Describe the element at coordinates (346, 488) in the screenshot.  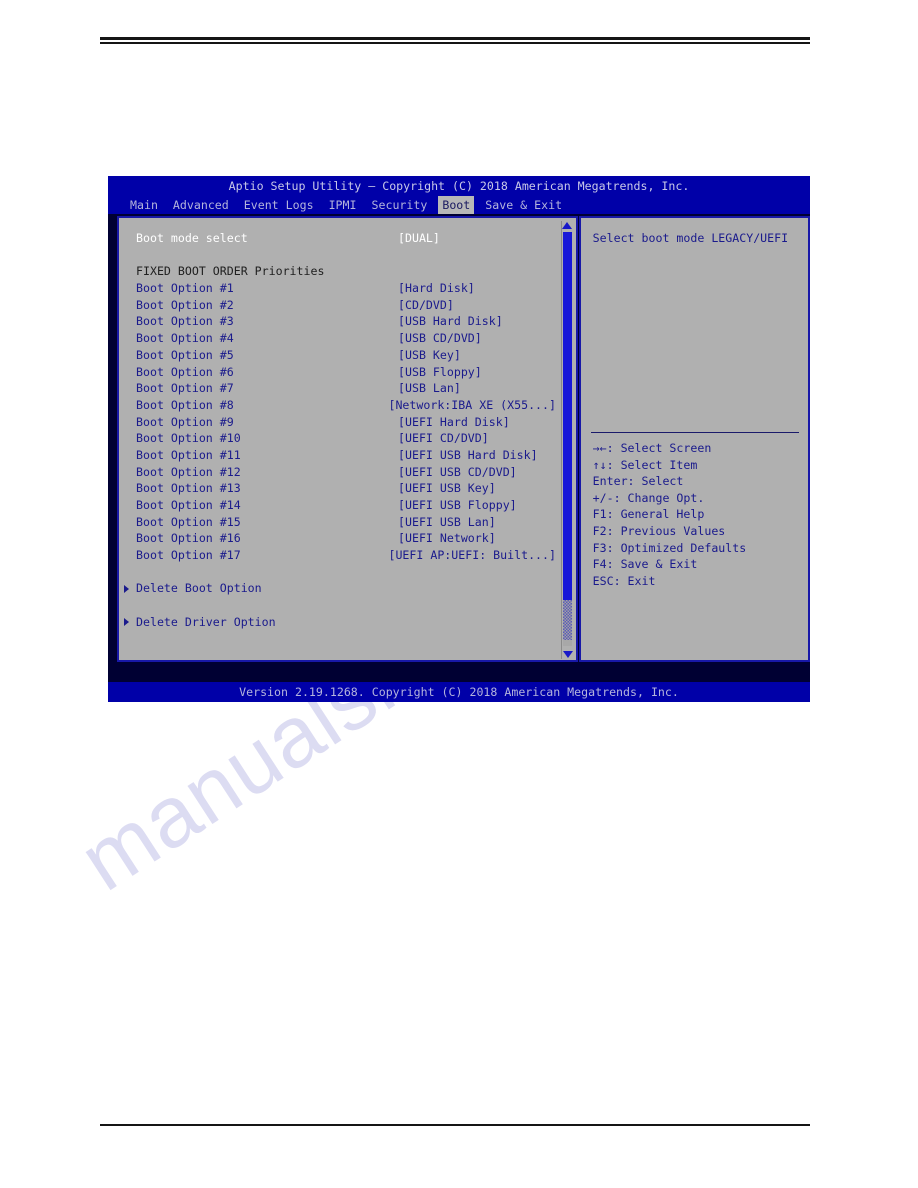
I see `boot-option-row: Boot Option #13 [UEFI USB Key]` at that location.